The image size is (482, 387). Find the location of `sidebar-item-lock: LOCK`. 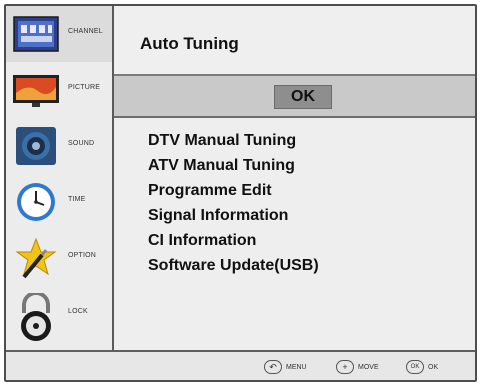

sidebar-item-lock: LOCK is located at coordinates (59, 318).